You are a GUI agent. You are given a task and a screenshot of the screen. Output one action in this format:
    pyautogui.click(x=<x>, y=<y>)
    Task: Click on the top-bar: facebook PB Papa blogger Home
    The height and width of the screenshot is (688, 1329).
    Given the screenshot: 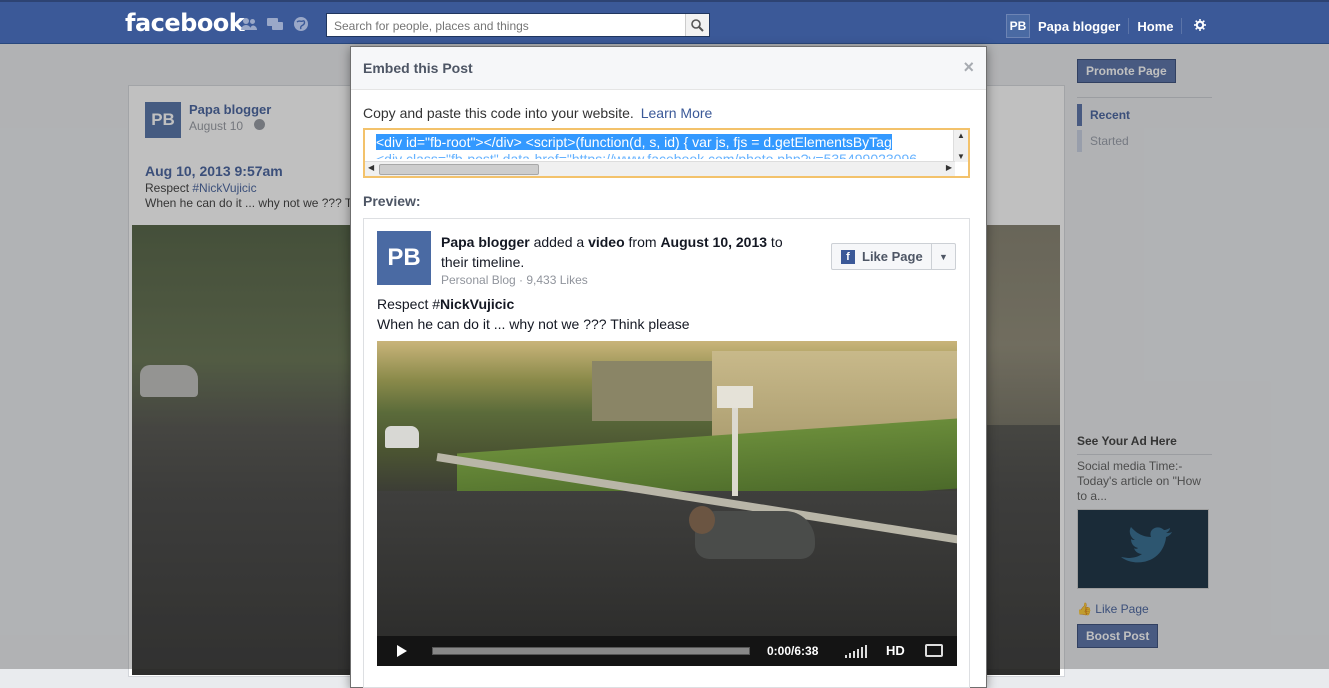 What is the action you would take?
    pyautogui.click(x=664, y=22)
    